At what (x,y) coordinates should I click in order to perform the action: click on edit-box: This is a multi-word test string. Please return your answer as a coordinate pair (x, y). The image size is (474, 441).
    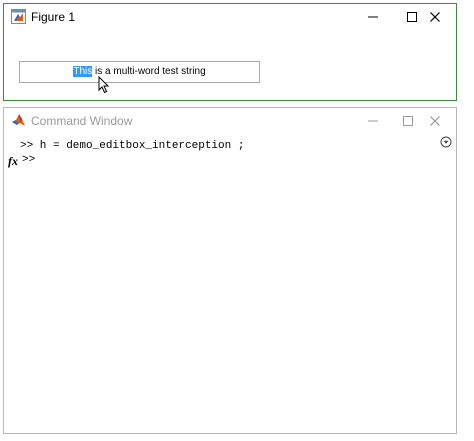
    Looking at the image, I should click on (139, 72).